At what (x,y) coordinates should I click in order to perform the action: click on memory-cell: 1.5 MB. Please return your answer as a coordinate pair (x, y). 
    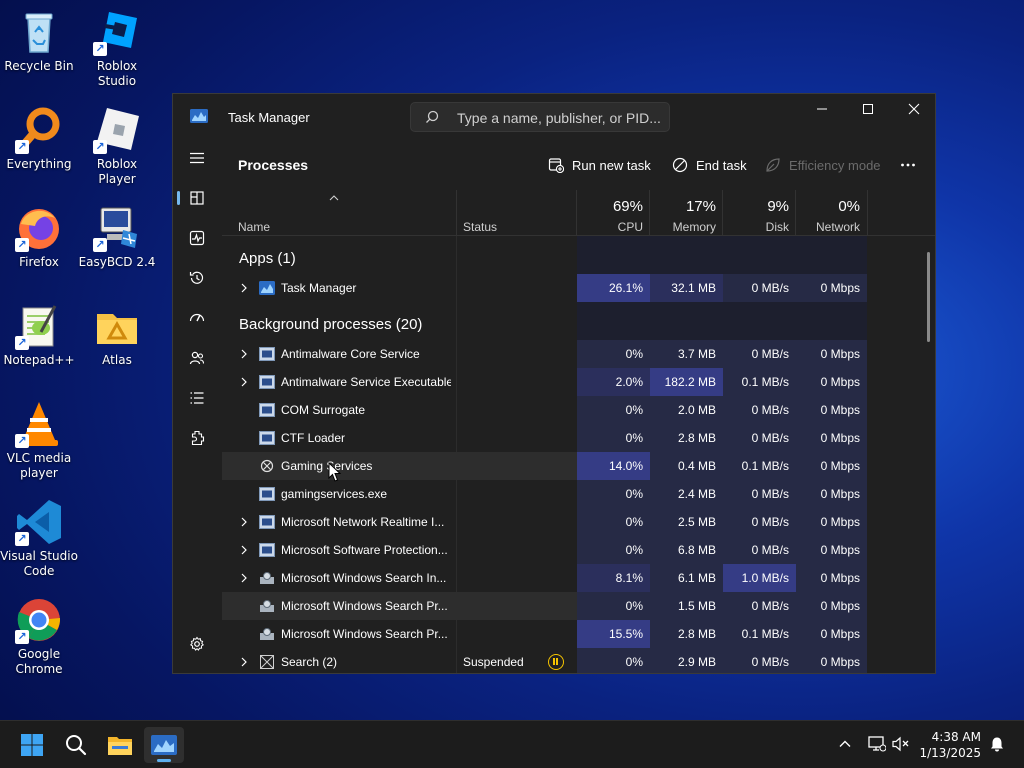
    Looking at the image, I should click on (686, 606).